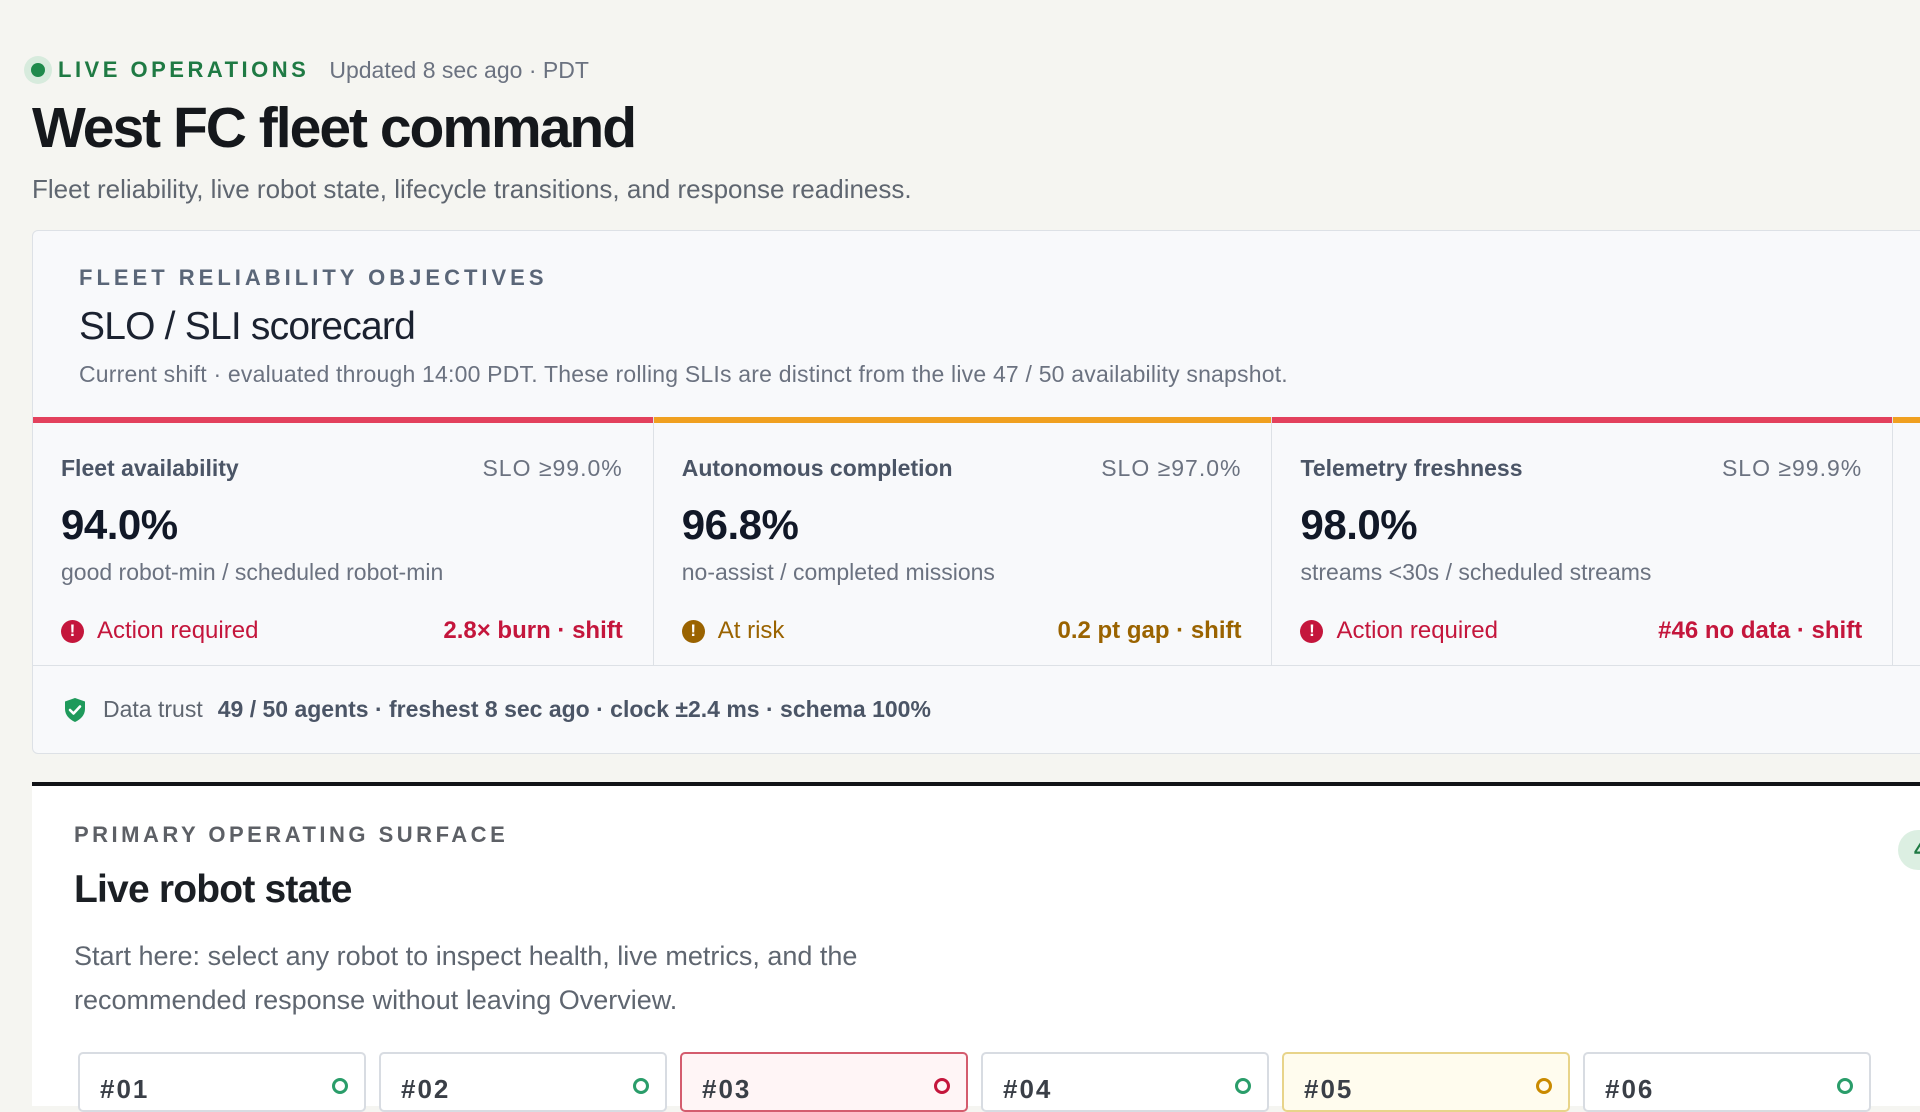  I want to click on slo-title: SLO / SLI scorecard, so click(247, 326).